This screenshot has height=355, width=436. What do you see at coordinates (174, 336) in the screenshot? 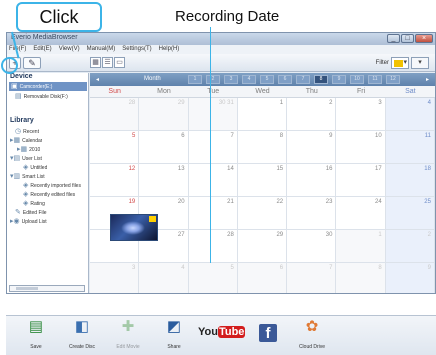
I see `share-button: ◩ Share` at bounding box center [174, 336].